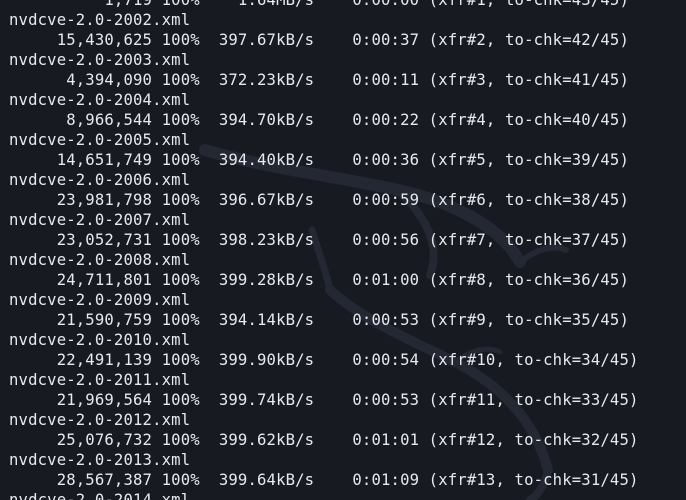 This screenshot has height=500, width=686. Describe the element at coordinates (100, 180) in the screenshot. I see `terminal-line: nvdcve-2.0-2006.xml` at that location.